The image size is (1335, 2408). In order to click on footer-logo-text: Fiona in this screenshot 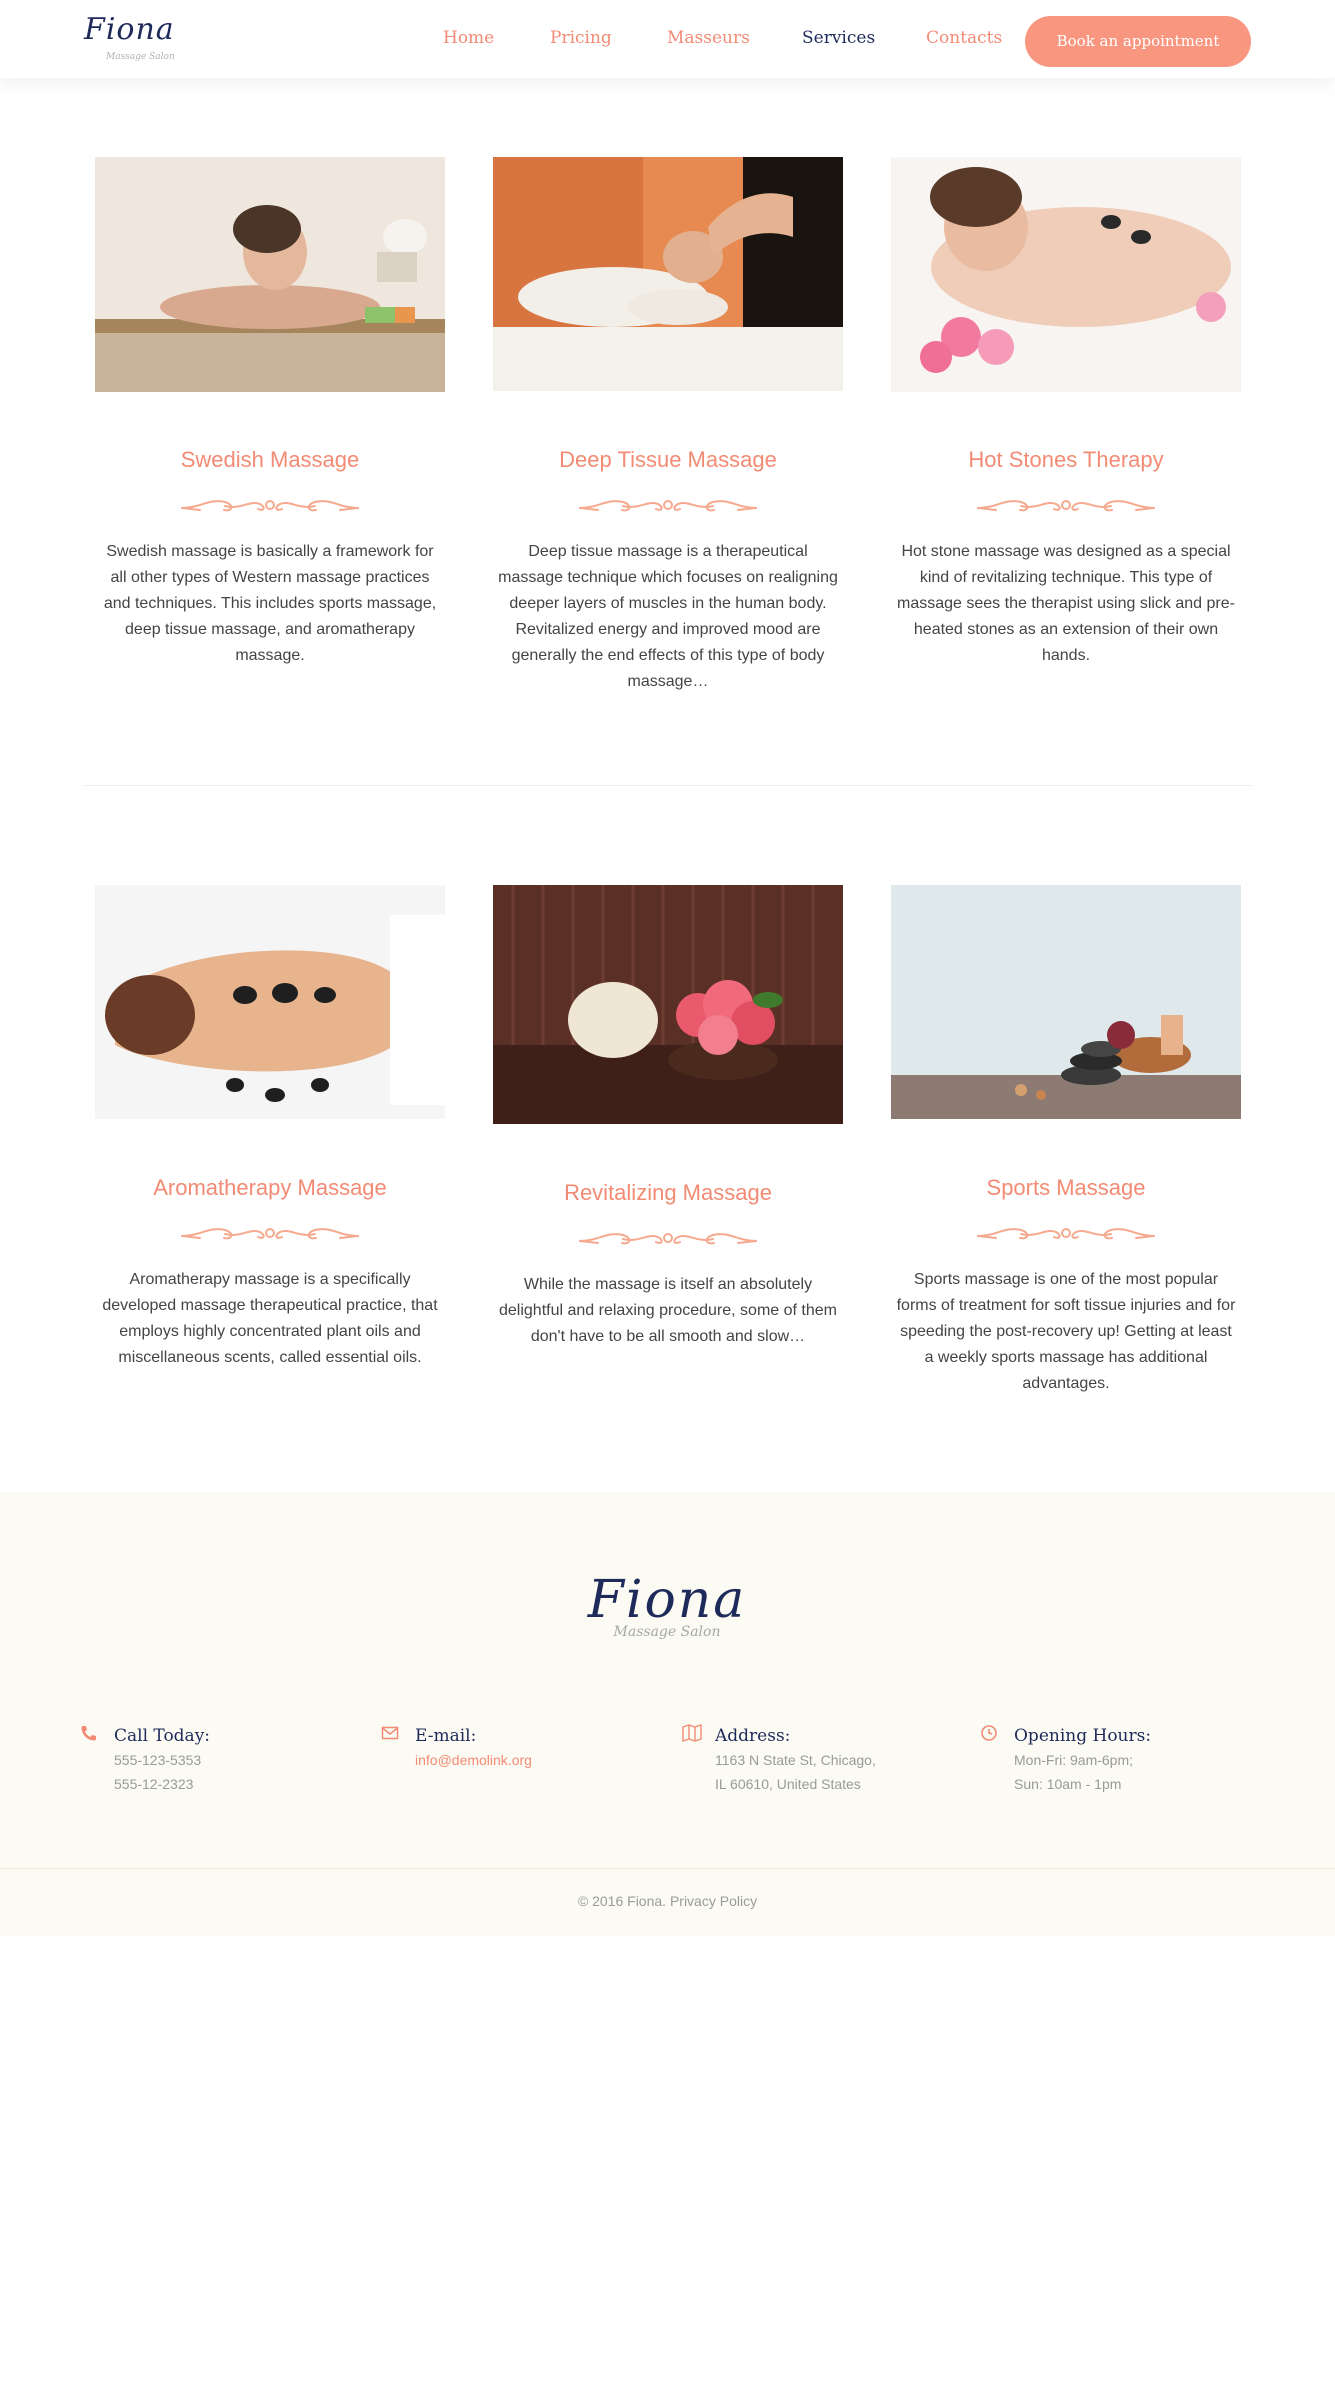, I will do `click(667, 1600)`.